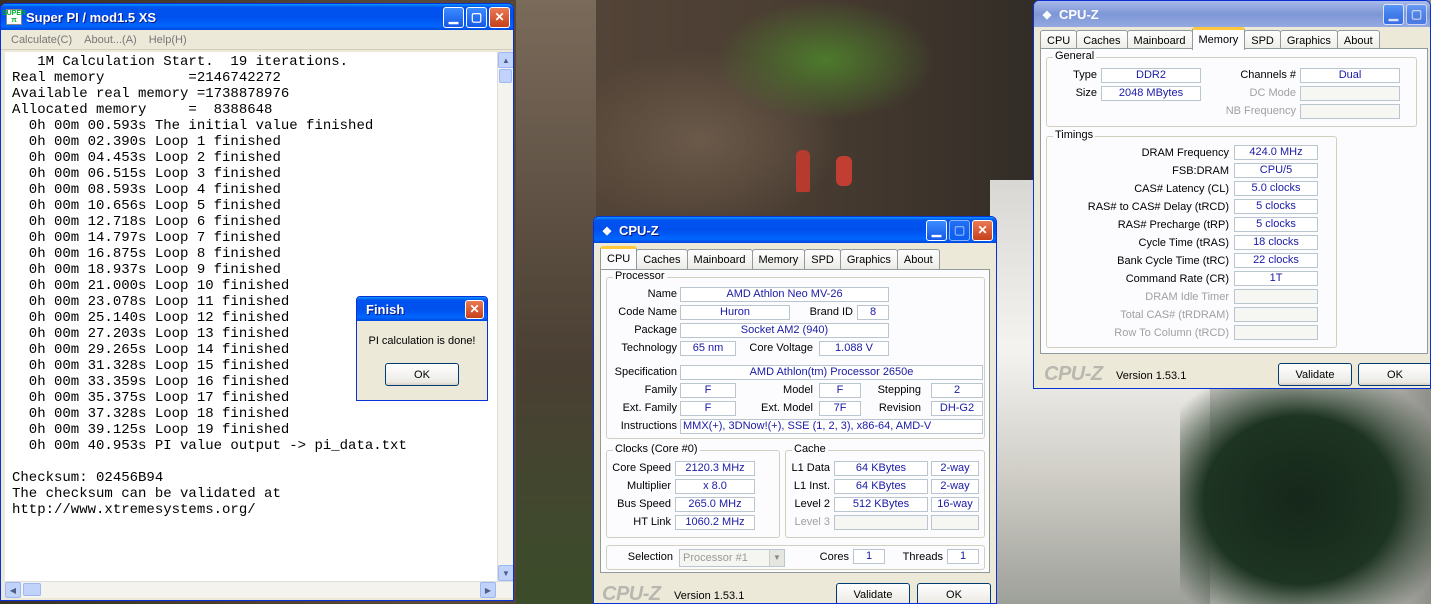 The width and height of the screenshot is (1431, 604). What do you see at coordinates (505, 573) in the screenshot?
I see `scroll-down-button: ▼` at bounding box center [505, 573].